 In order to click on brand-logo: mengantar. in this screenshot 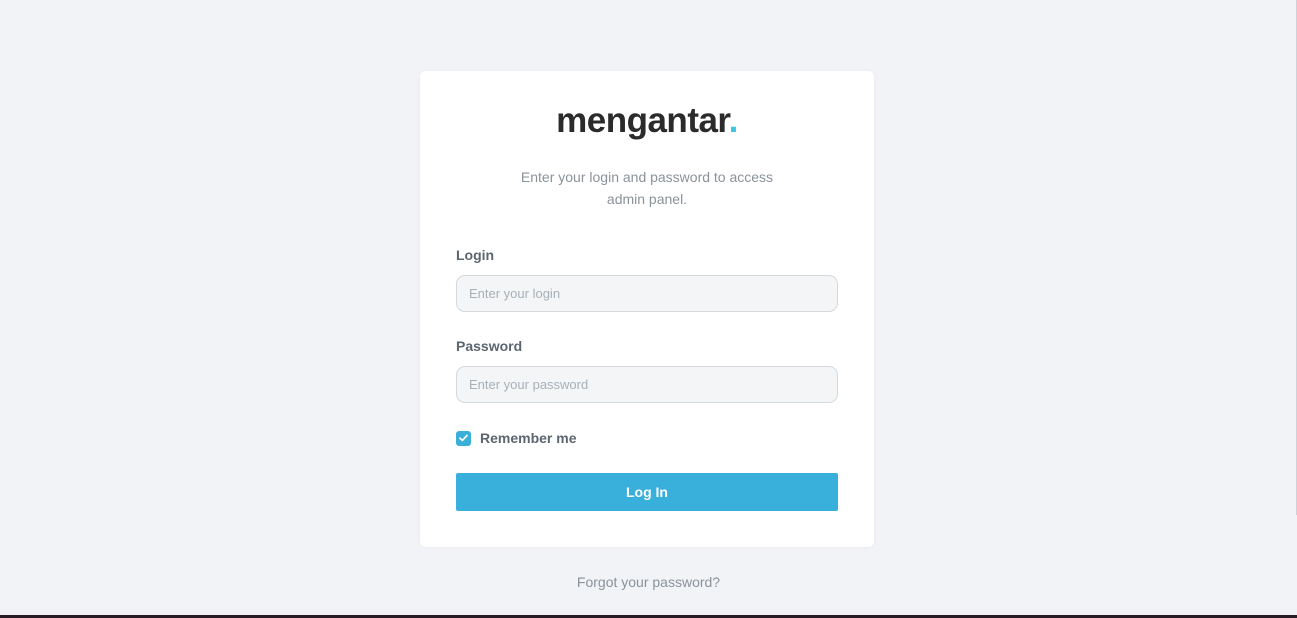, I will do `click(647, 121)`.